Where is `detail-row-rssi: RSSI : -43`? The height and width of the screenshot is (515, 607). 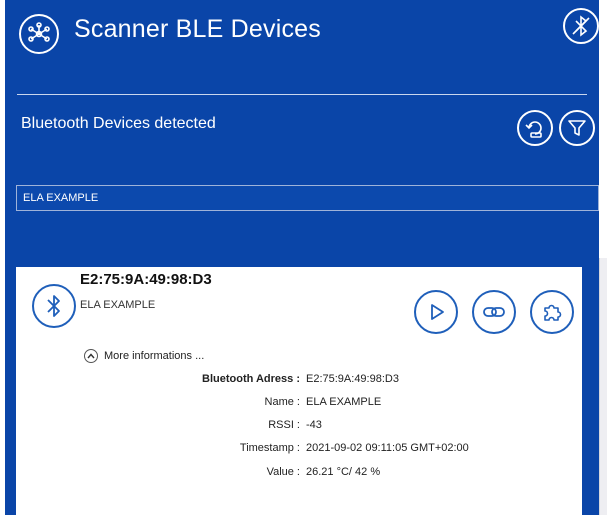
detail-row-rssi: RSSI : -43 is located at coordinates (299, 429).